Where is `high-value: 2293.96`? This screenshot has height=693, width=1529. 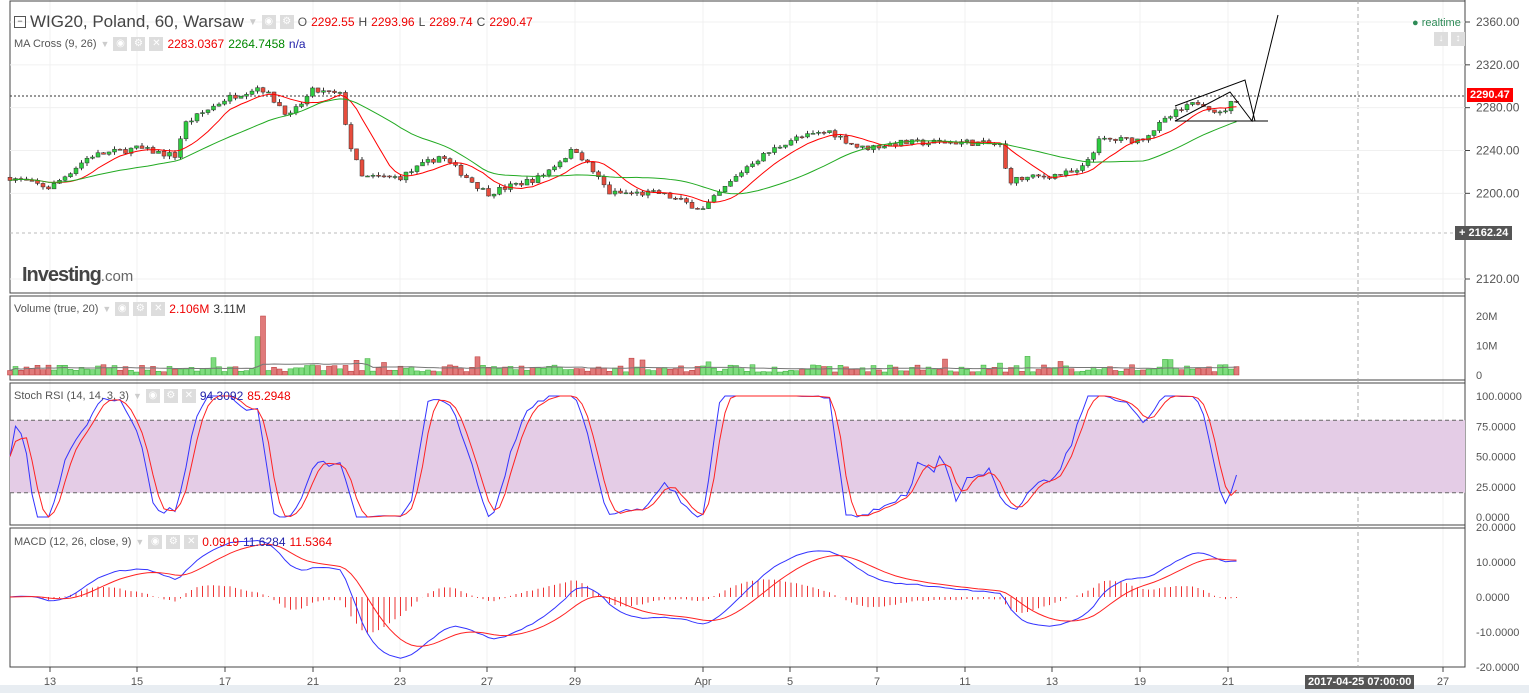
high-value: 2293.96 is located at coordinates (393, 22).